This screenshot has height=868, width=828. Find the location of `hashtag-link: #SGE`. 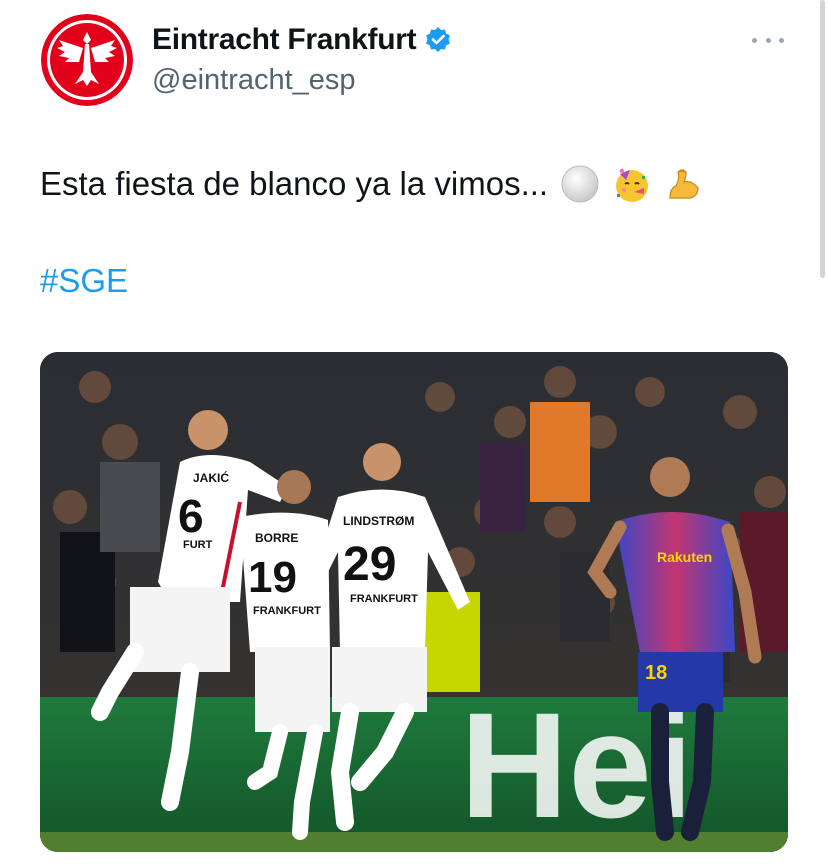

hashtag-link: #SGE is located at coordinates (84, 281).